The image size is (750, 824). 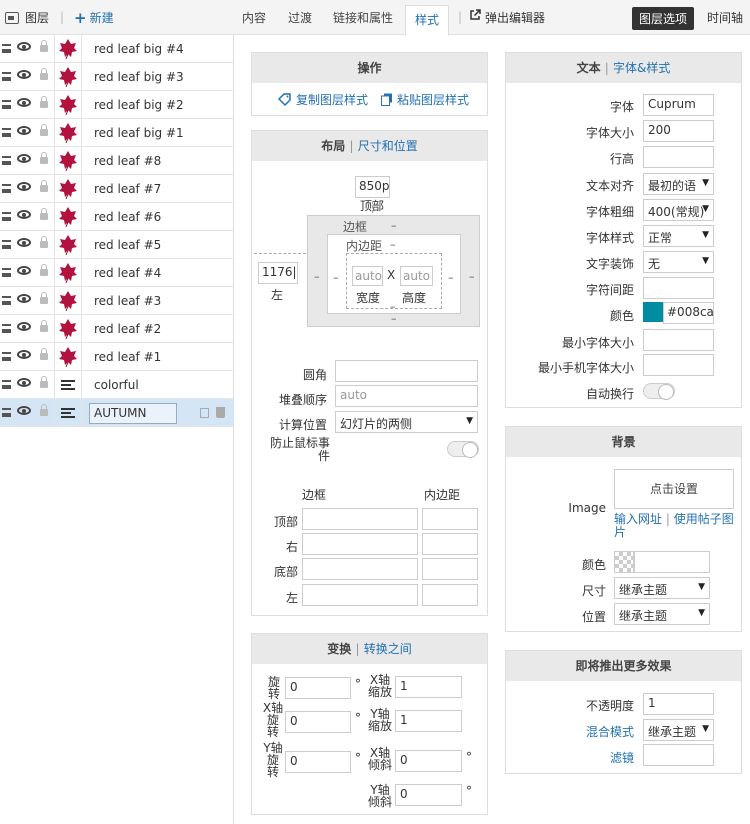 What do you see at coordinates (318, 722) in the screenshot?
I see `rotate-x-input: 0` at bounding box center [318, 722].